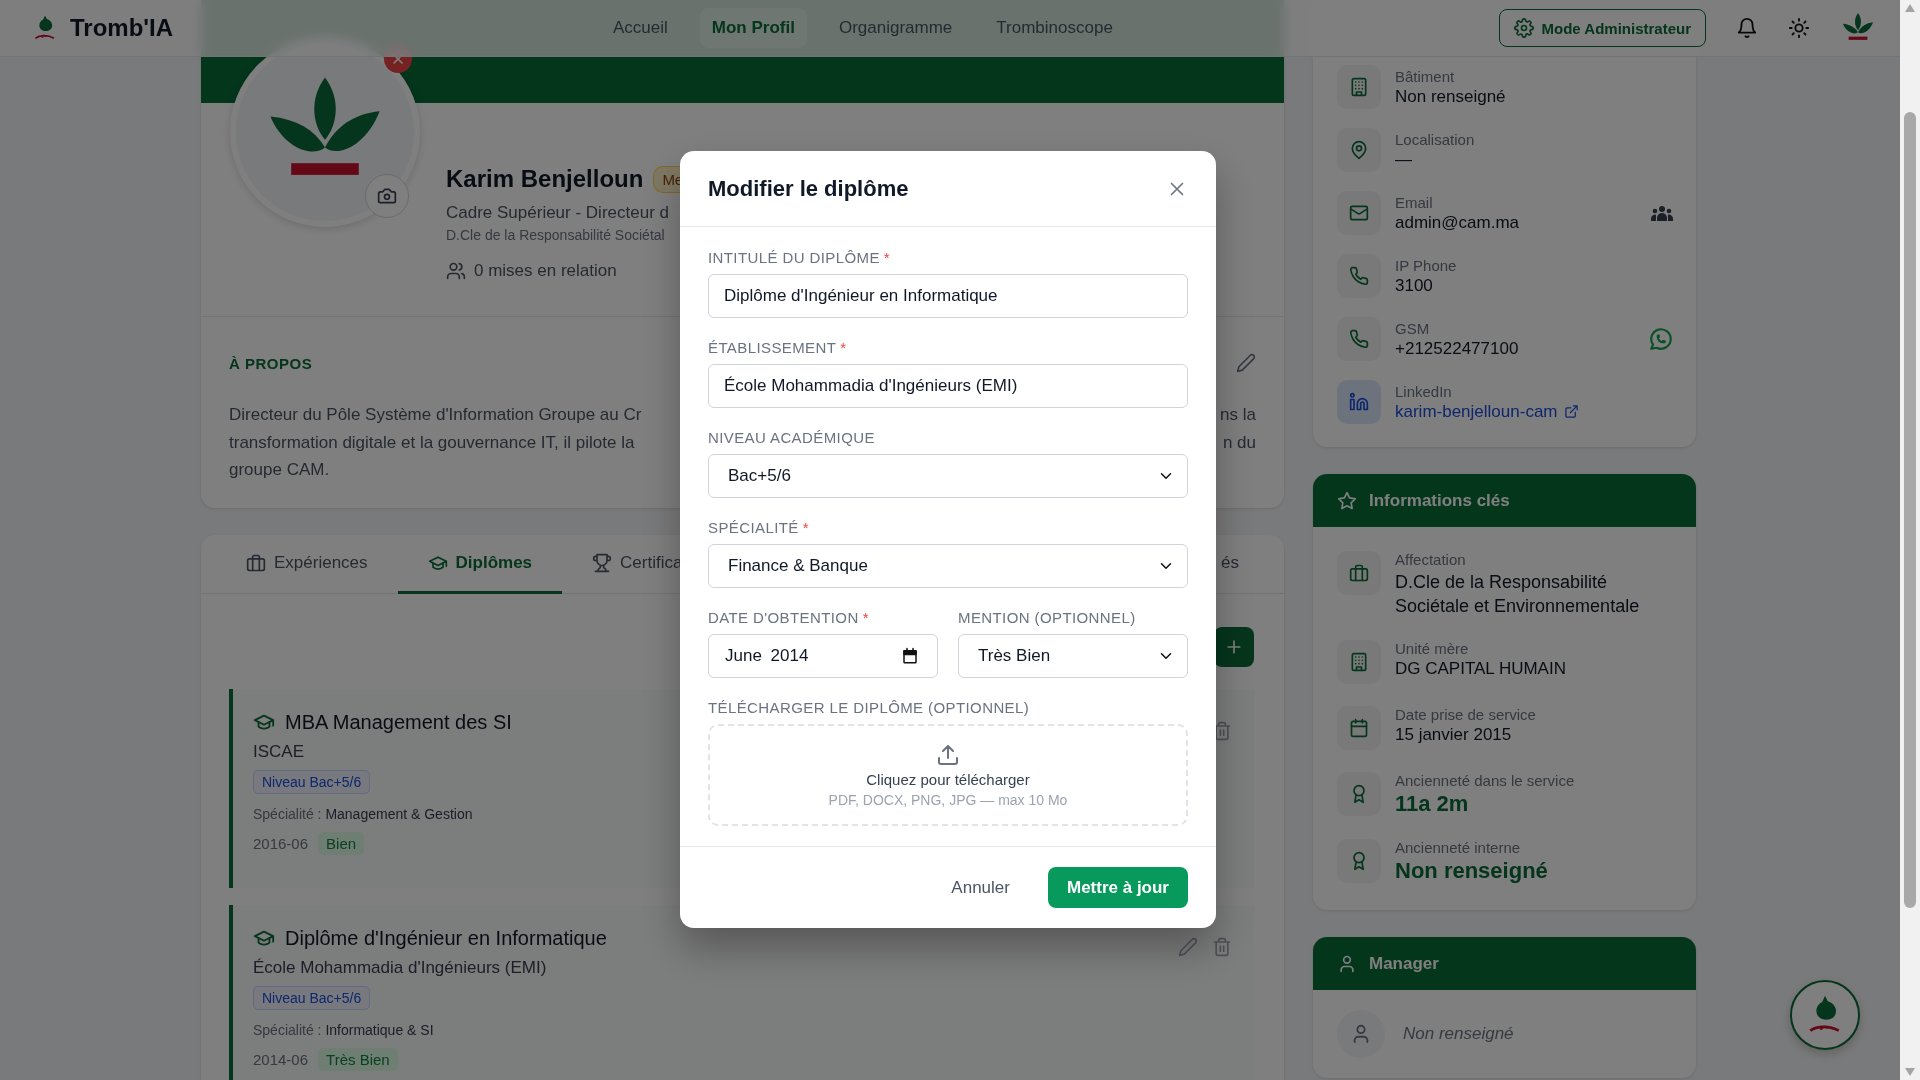  I want to click on select-field: Très Bien, so click(1073, 656).